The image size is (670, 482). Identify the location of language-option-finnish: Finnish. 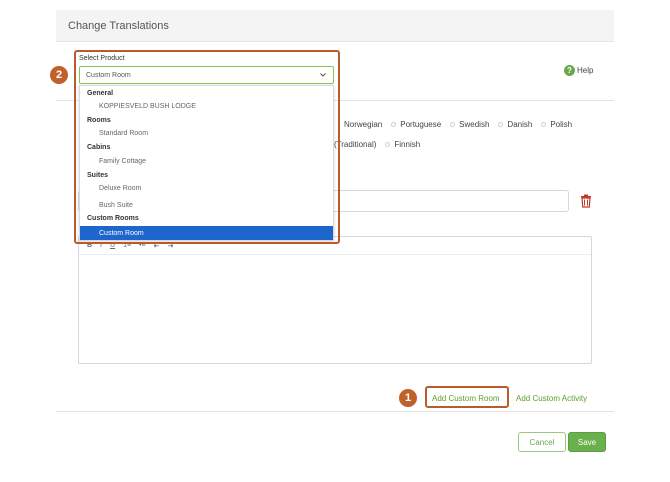
(402, 144).